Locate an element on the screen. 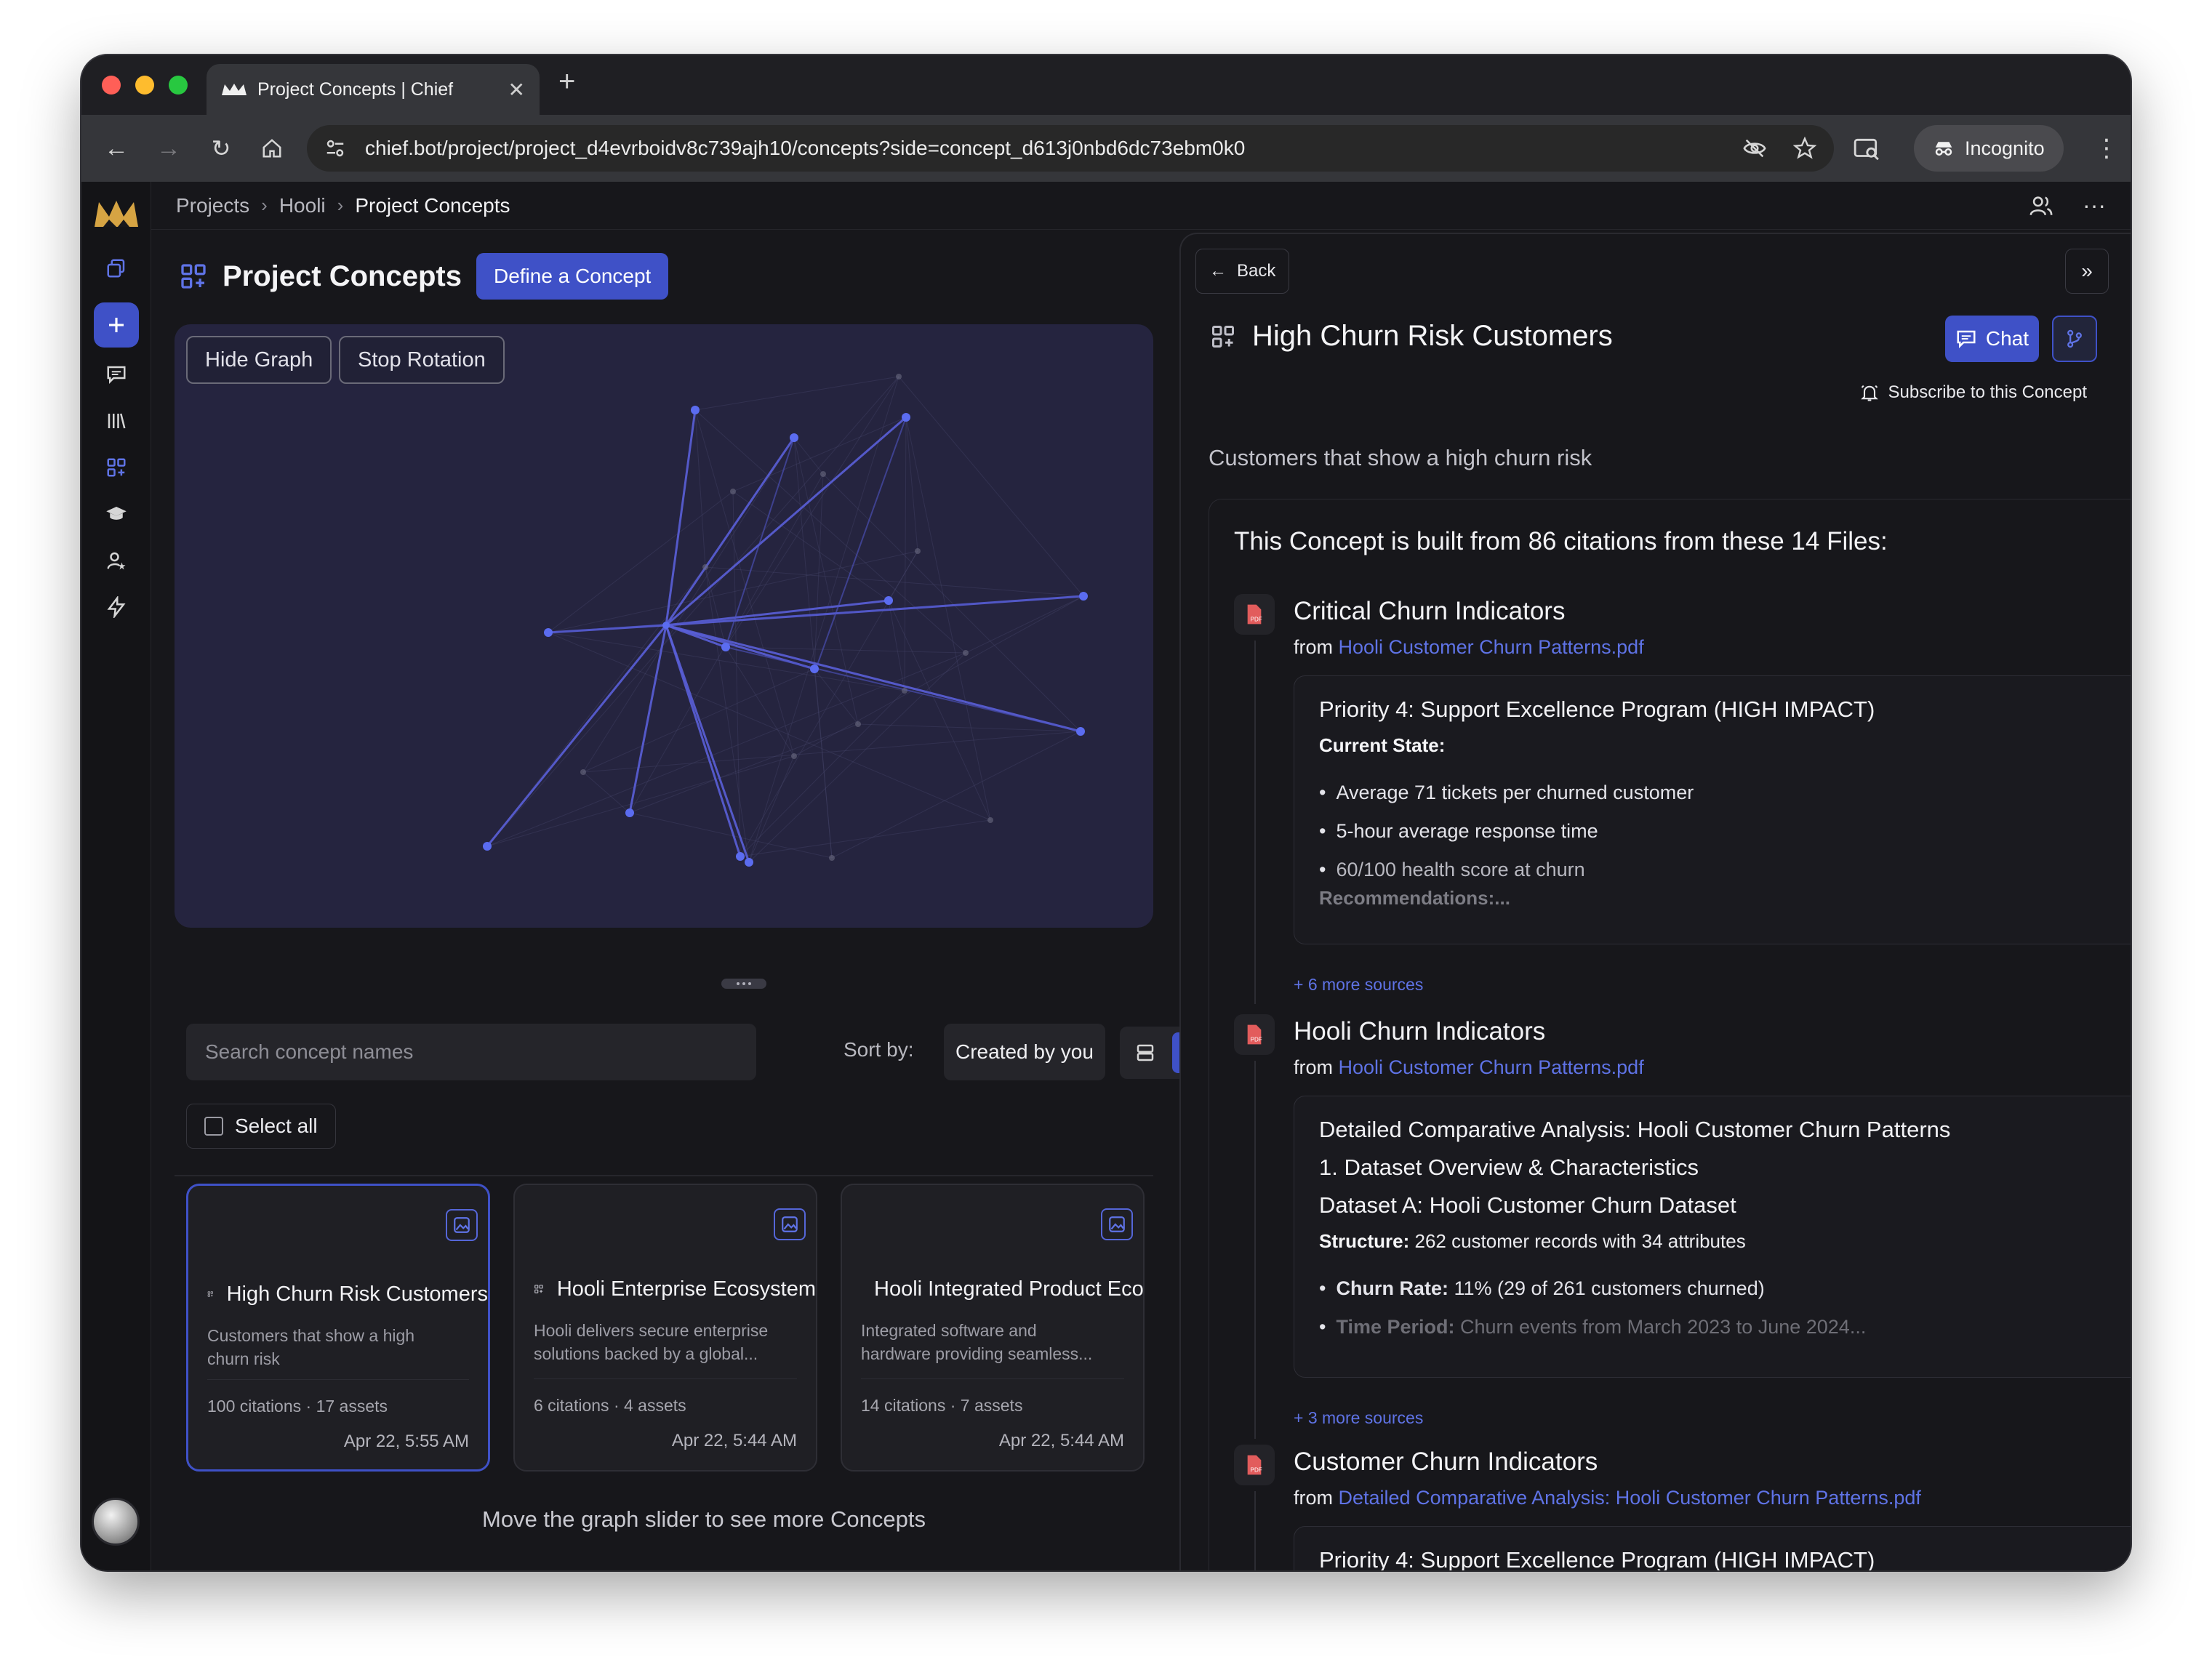 This screenshot has height=1678, width=2212. source-file: from Hooli Customer Churn Patterns.pdf is located at coordinates (1469, 647).